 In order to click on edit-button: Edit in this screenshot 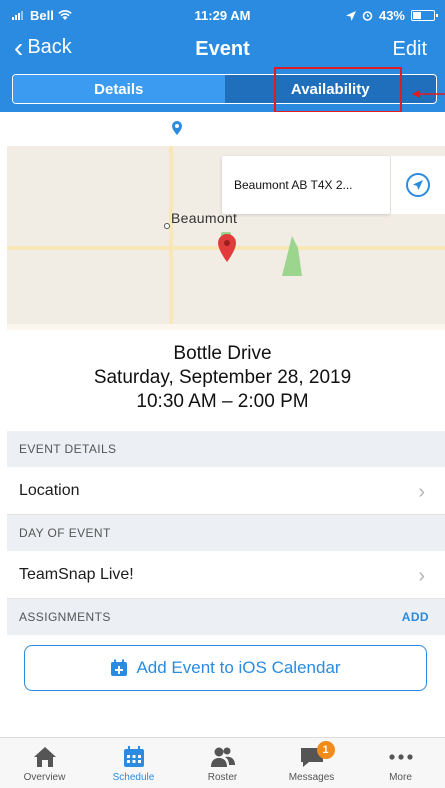, I will do `click(410, 49)`.